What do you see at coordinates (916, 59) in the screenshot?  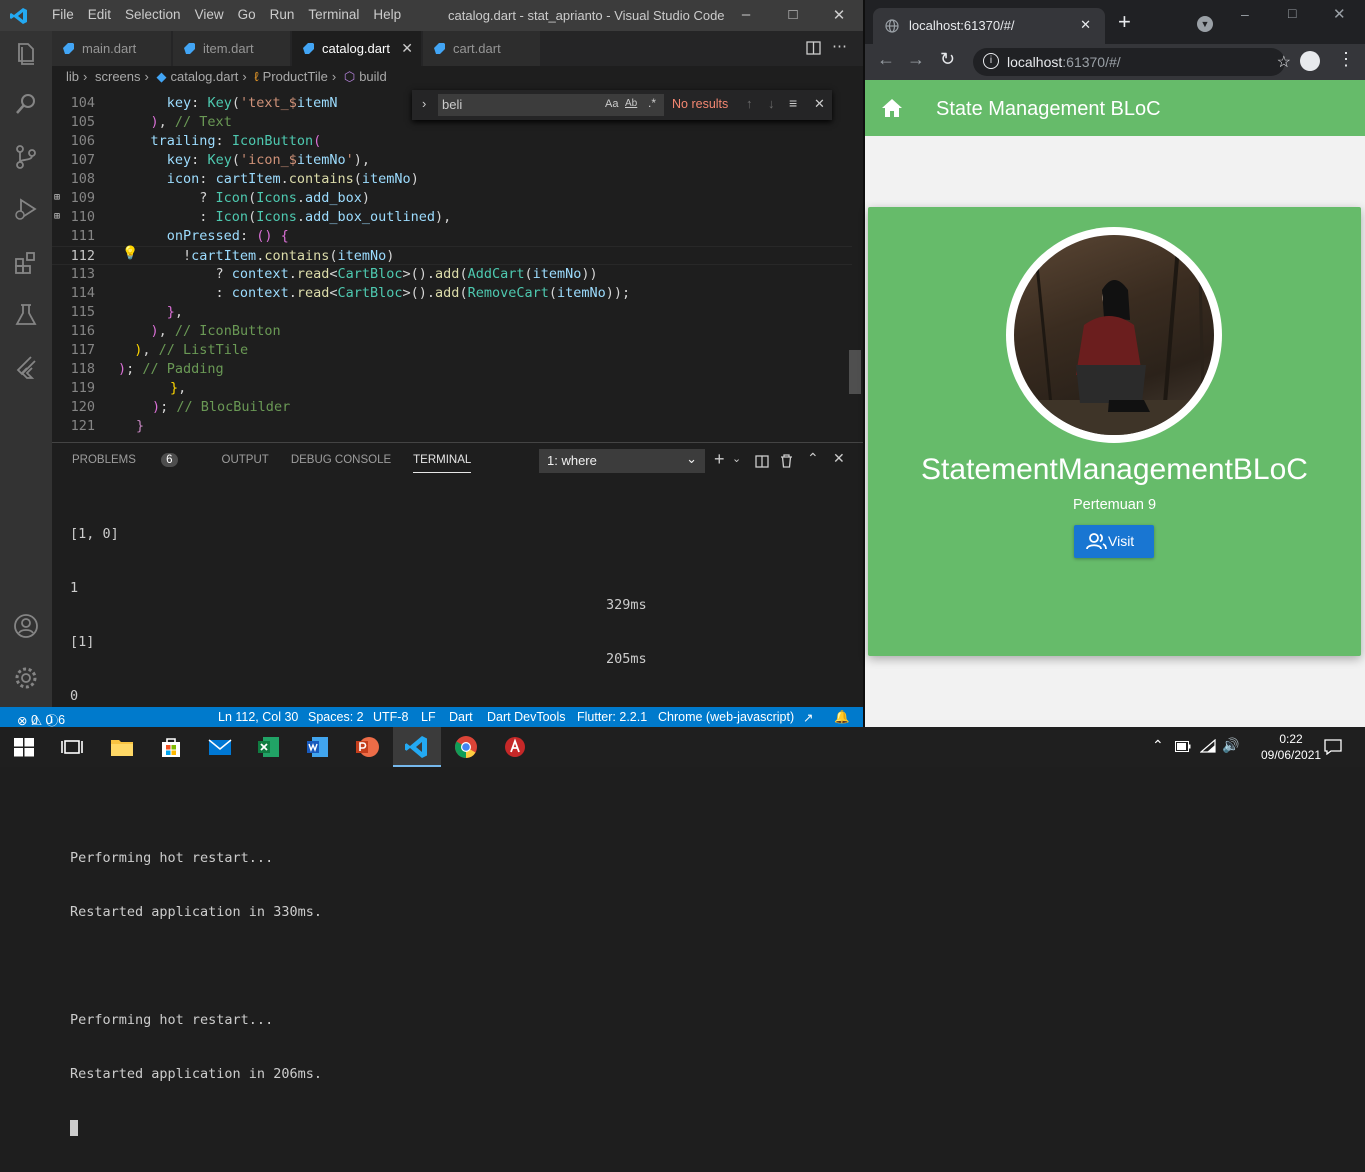 I see `forward-icon: →` at bounding box center [916, 59].